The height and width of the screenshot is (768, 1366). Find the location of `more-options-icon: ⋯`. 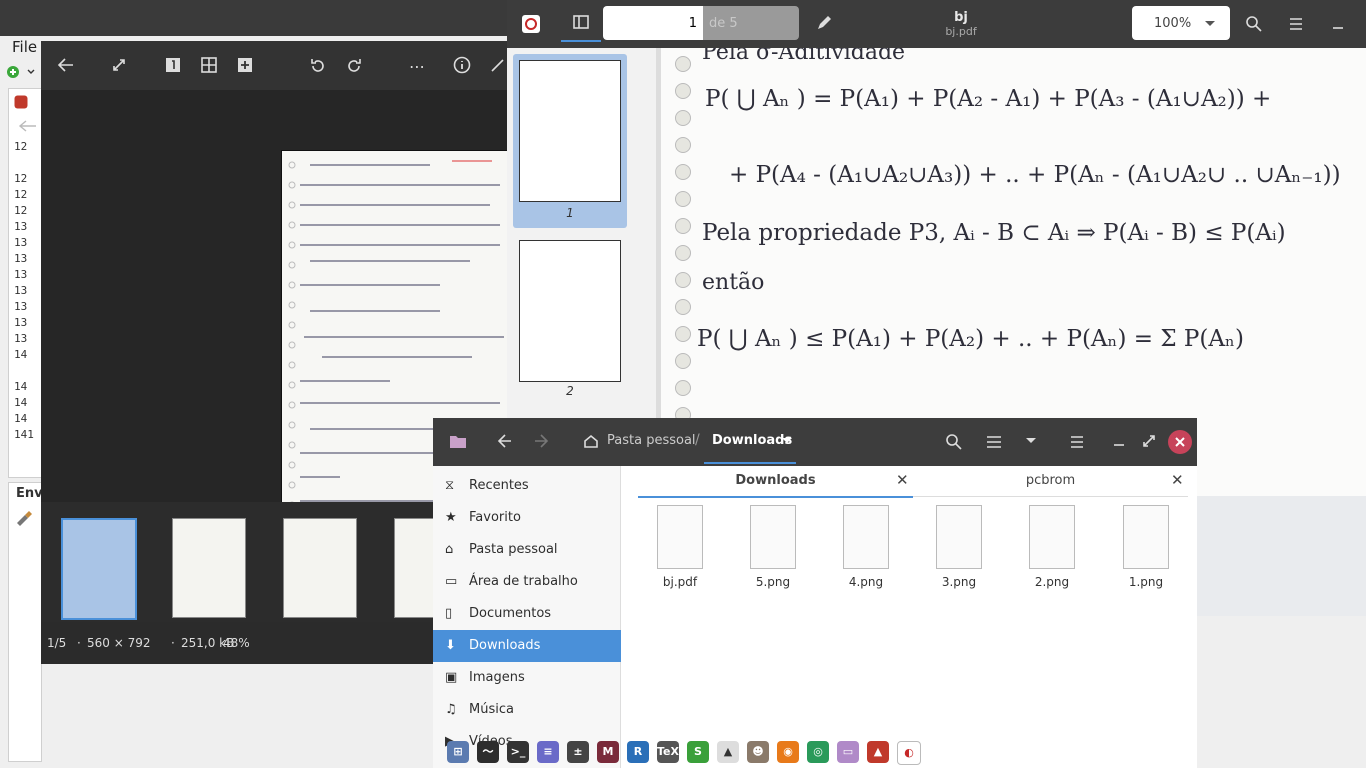

more-options-icon: ⋯ is located at coordinates (417, 66).